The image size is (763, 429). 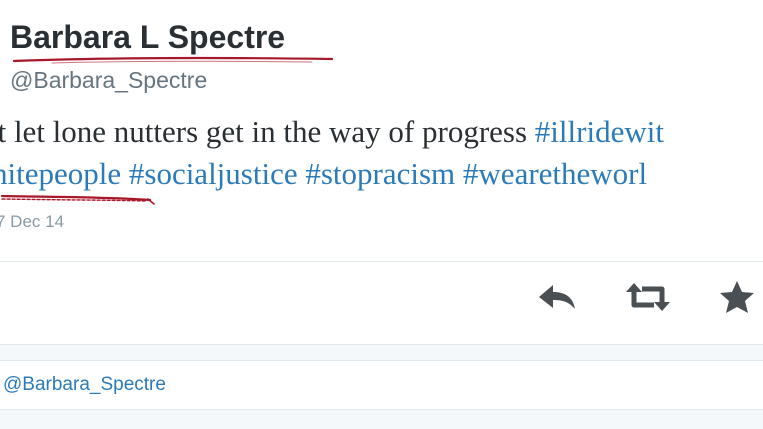 I want to click on hashtag-link: #stopracism, so click(x=380, y=173).